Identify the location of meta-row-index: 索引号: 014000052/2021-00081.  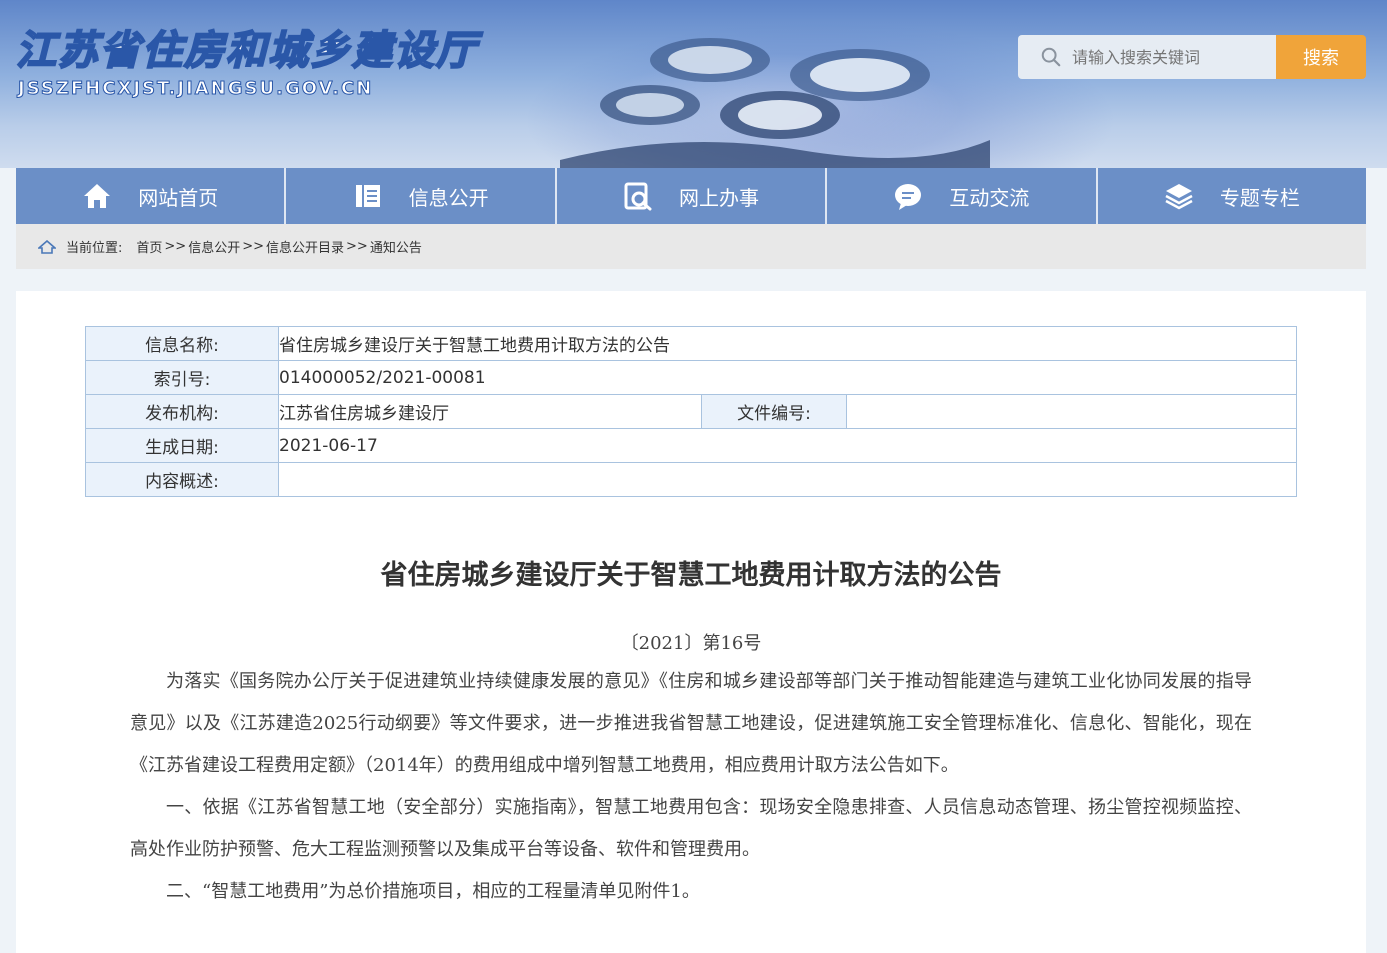
(691, 377).